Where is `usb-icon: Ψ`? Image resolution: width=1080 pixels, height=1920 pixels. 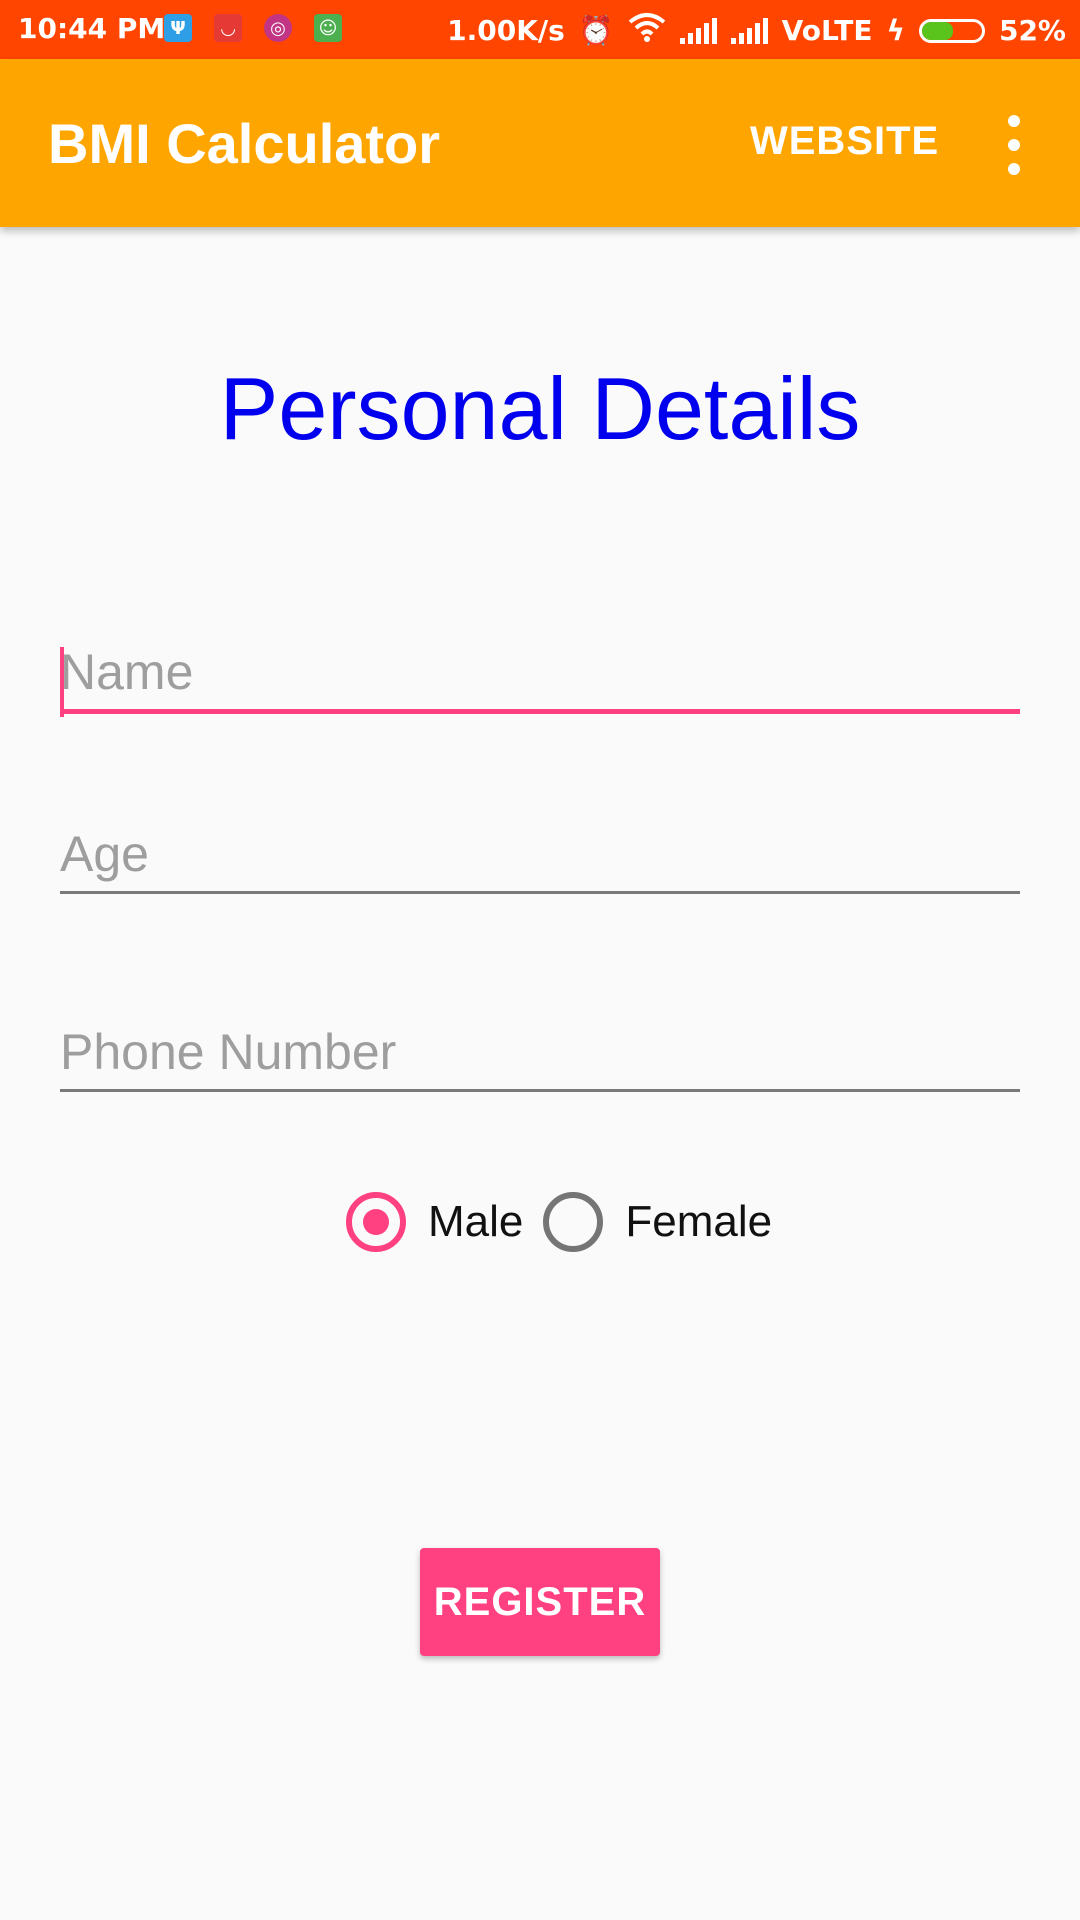
usb-icon: Ψ is located at coordinates (178, 28).